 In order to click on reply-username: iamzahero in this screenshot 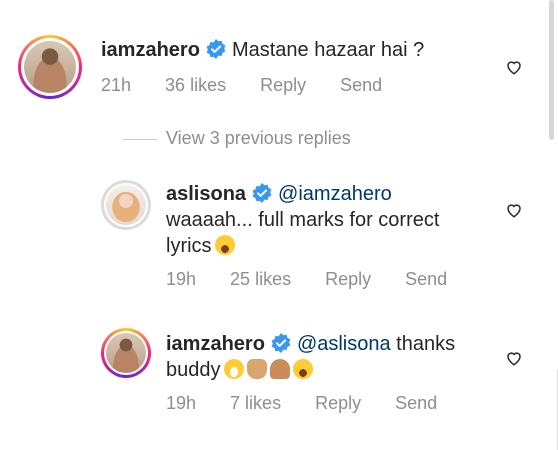, I will do `click(215, 344)`.